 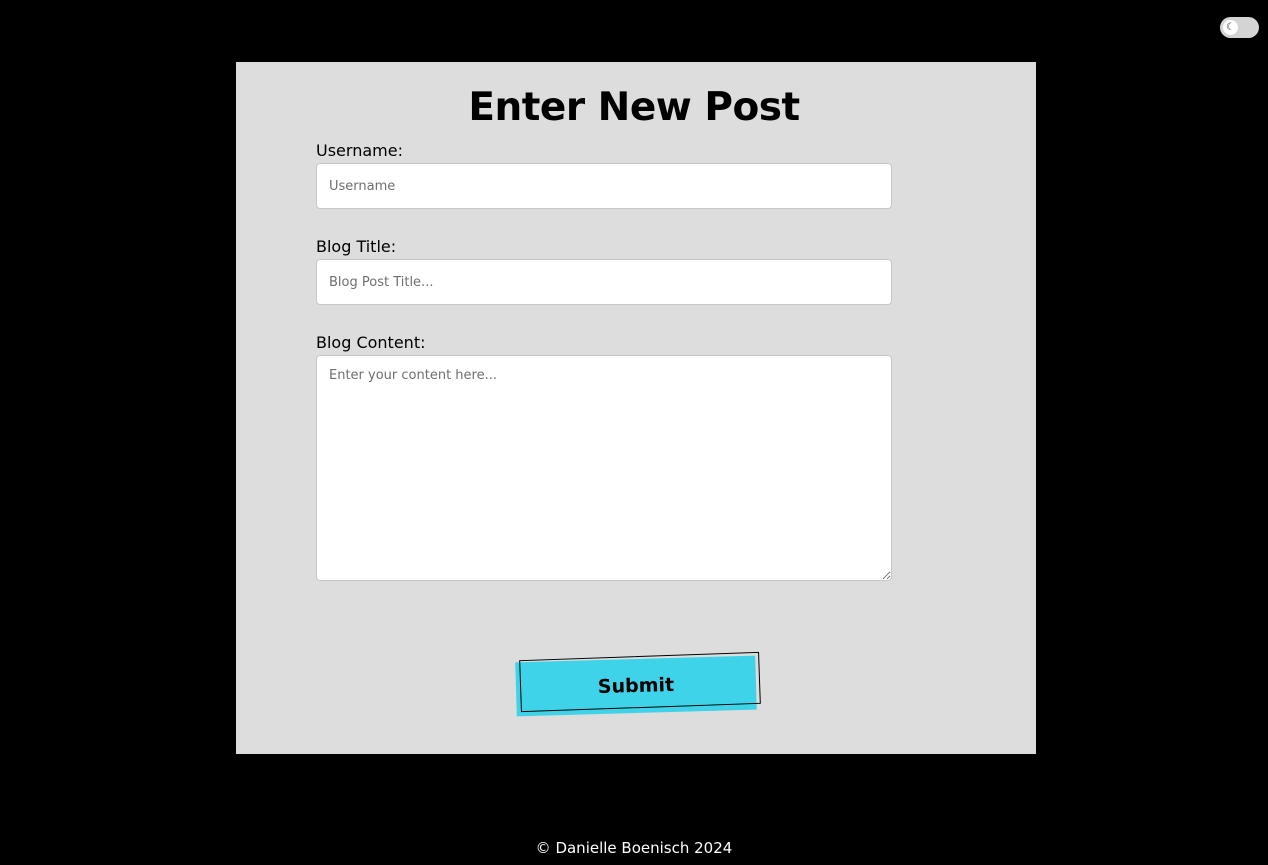 I want to click on toggle-knob: ☾, so click(x=1230, y=27).